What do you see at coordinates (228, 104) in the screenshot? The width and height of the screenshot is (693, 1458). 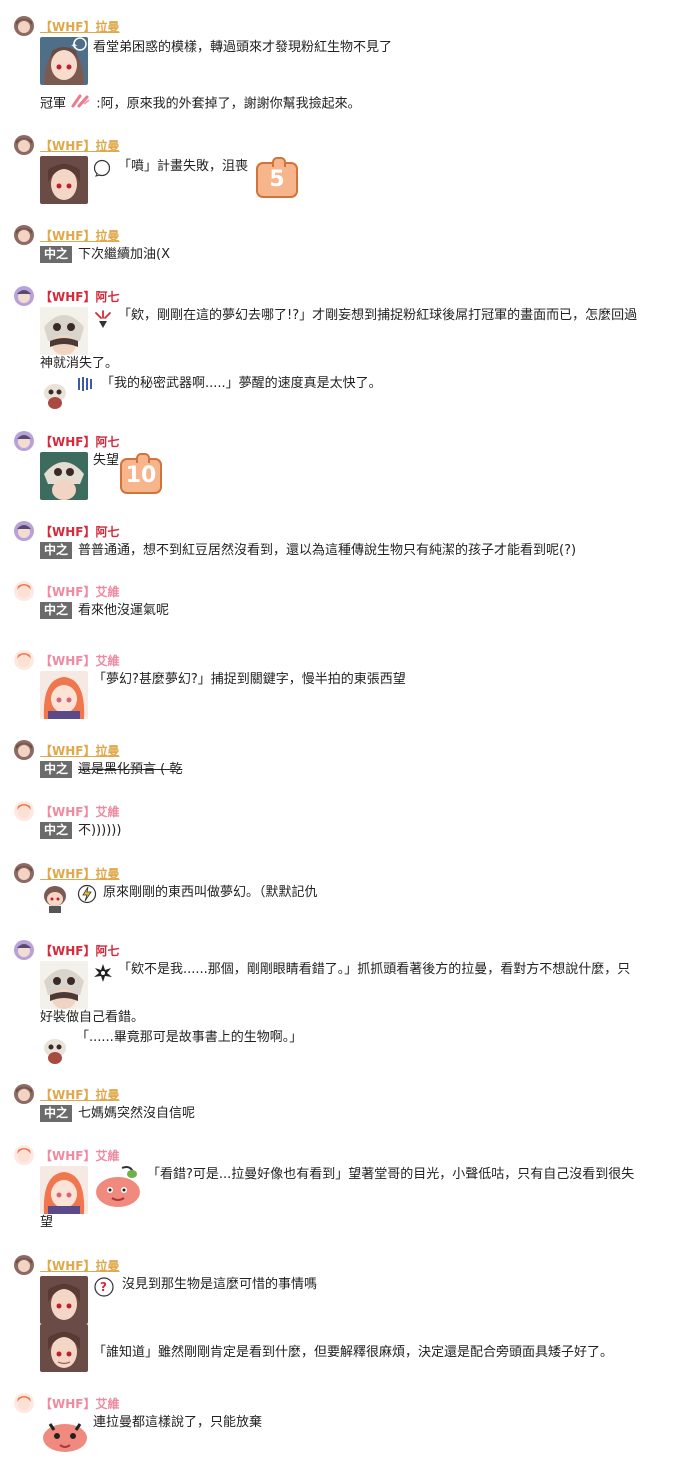 I see `quote-text: :阿，原來我的外套掉了，謝謝你幫我撿起來。` at bounding box center [228, 104].